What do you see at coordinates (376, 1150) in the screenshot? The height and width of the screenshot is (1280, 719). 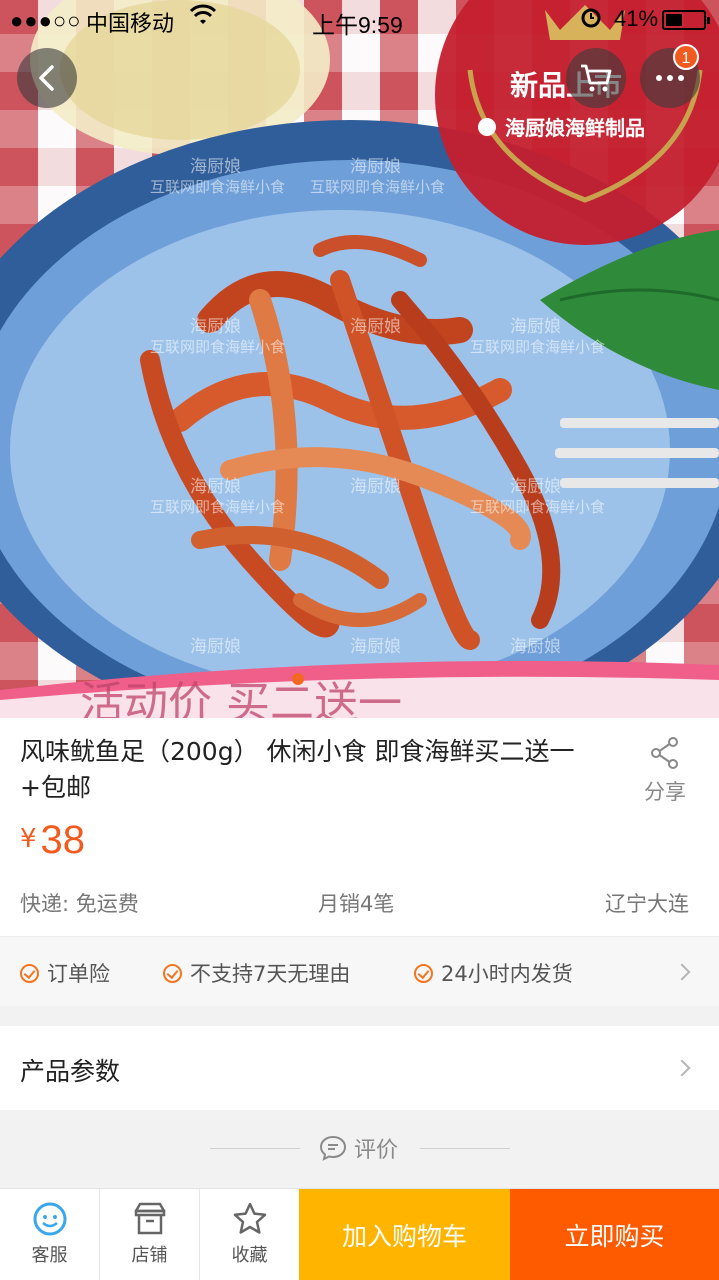 I see `reviews-label: 评价` at bounding box center [376, 1150].